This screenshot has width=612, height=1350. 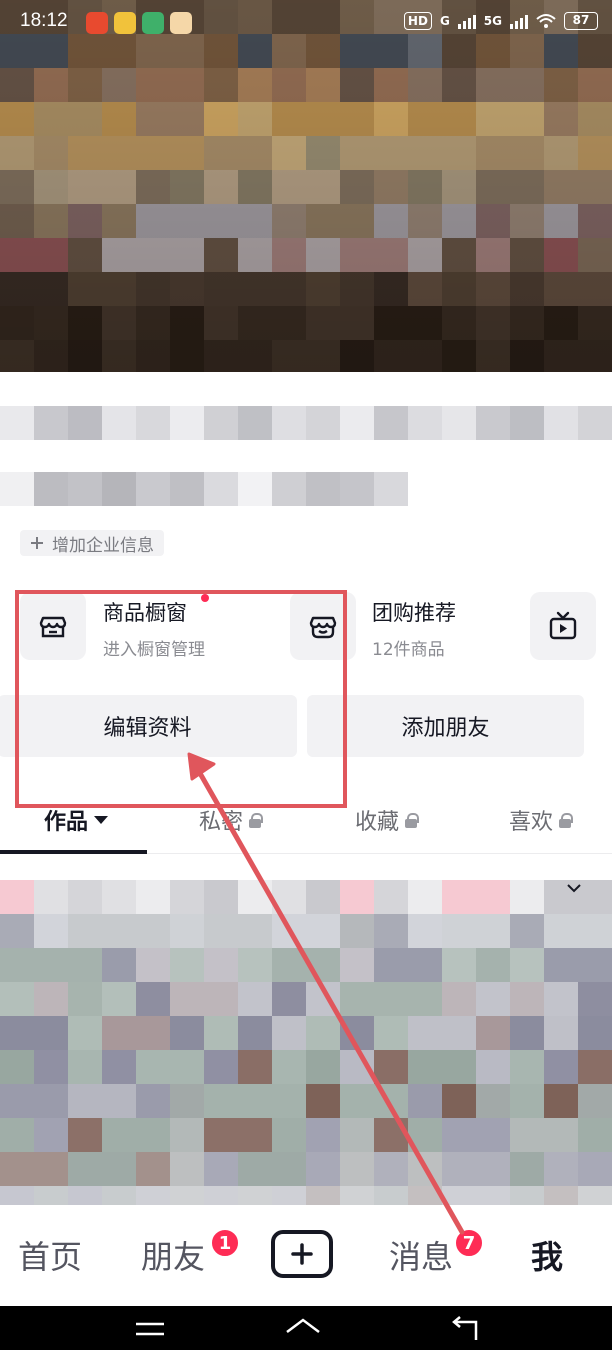 I want to click on status-right: HD G 5G 87, so click(x=500, y=21).